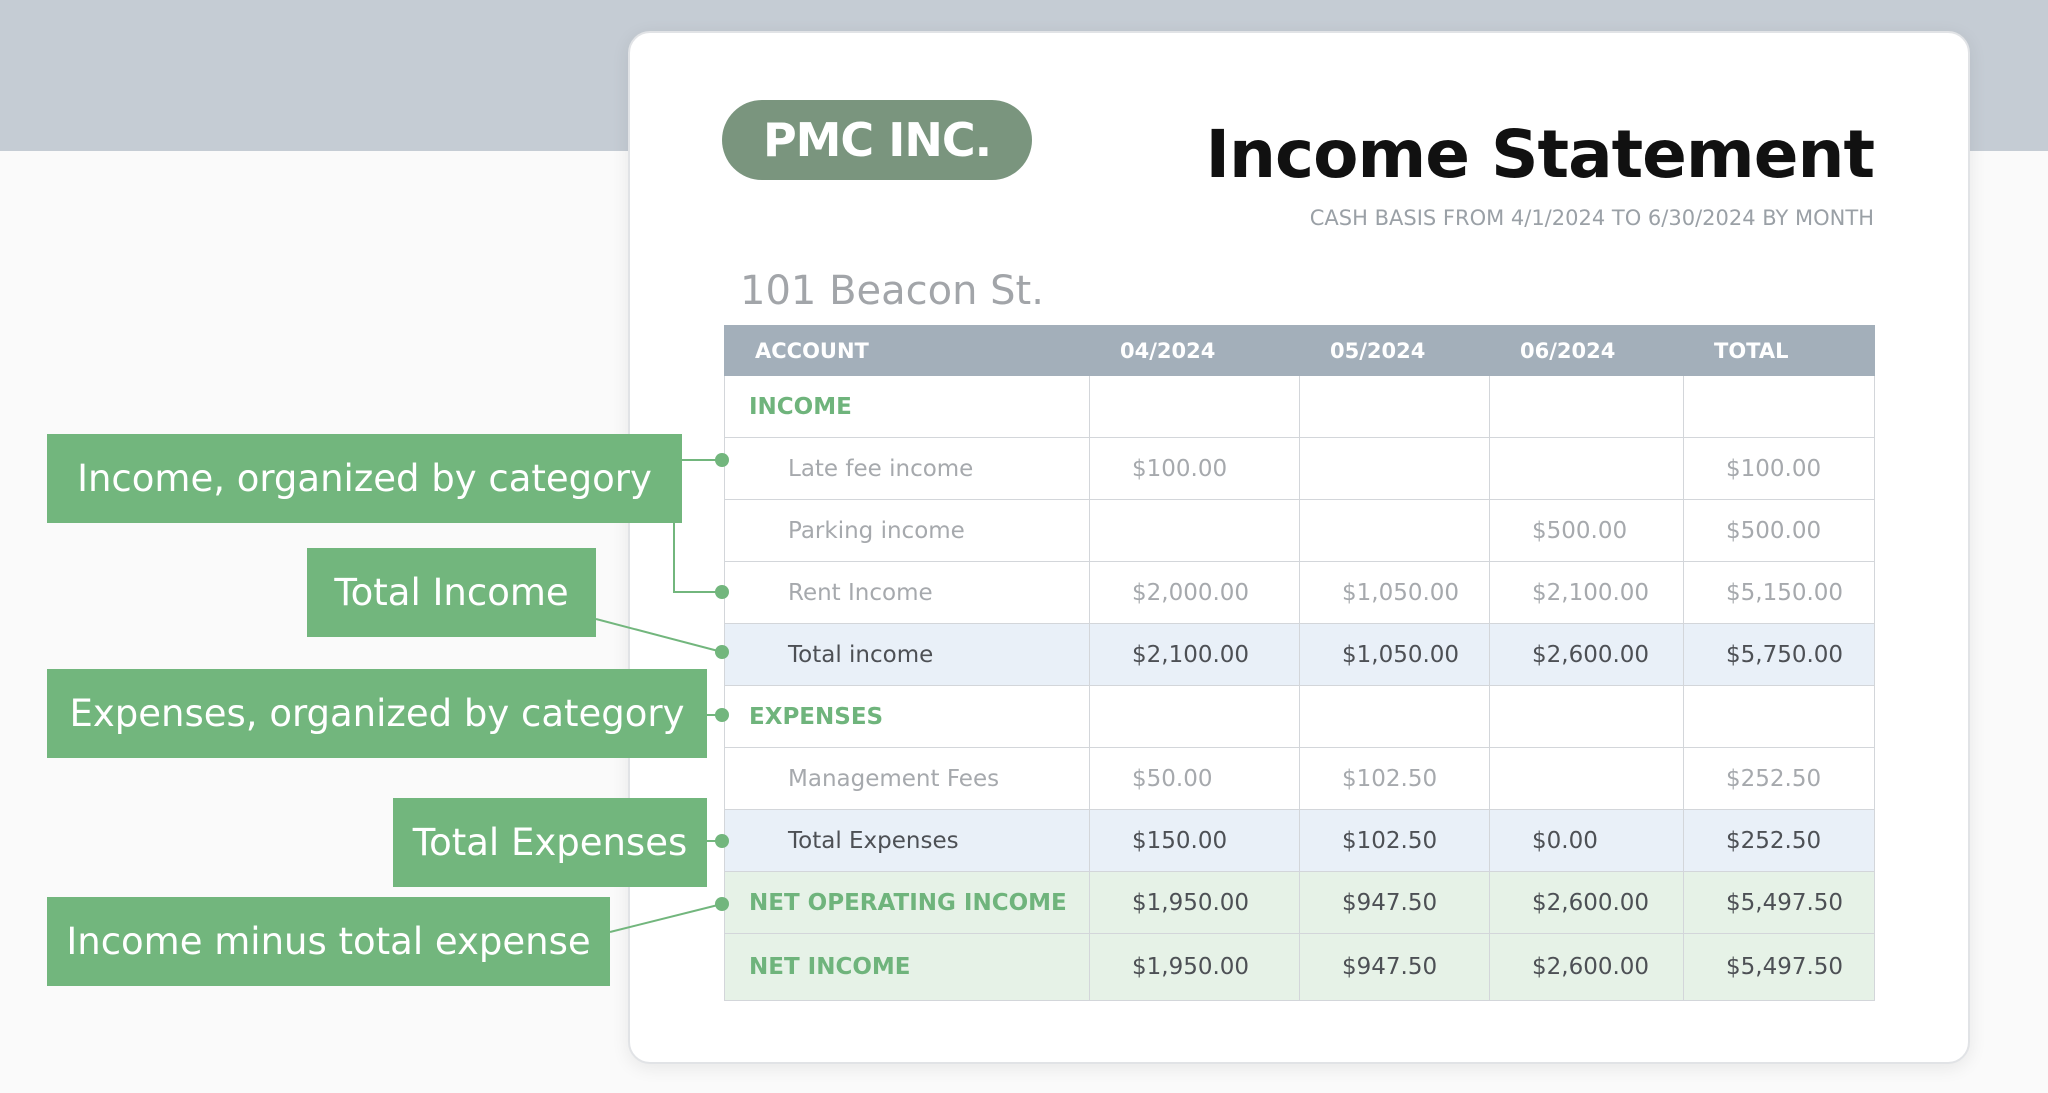 The image size is (2048, 1093). Describe the element at coordinates (328, 941) in the screenshot. I see `callout-income-minus-expense: Income minus total expense` at that location.